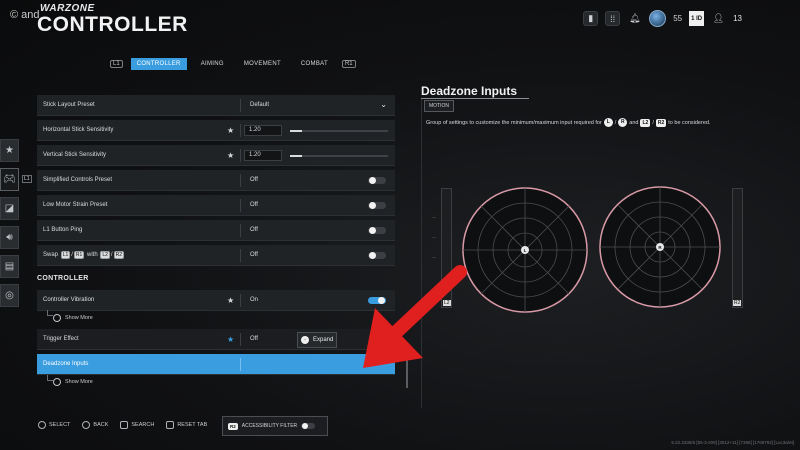 Image resolution: width=800 pixels, height=450 pixels. Describe the element at coordinates (9, 208) in the screenshot. I see `side-graphics-icon: ◪` at that location.